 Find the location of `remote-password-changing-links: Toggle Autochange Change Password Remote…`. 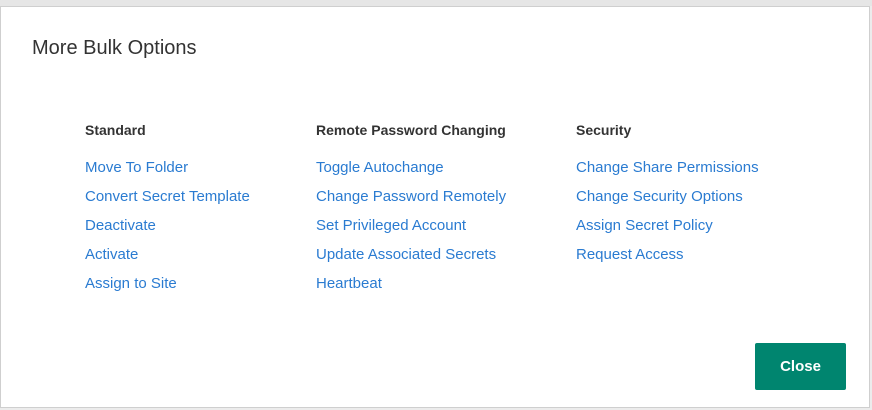

remote-password-changing-links: Toggle Autochange Change Password Remote… is located at coordinates (411, 231).